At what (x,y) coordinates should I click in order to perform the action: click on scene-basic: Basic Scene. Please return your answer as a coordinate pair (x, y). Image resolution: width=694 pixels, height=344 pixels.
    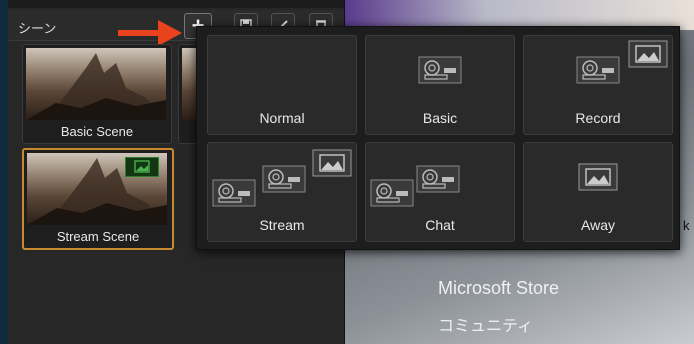
    Looking at the image, I should click on (97, 94).